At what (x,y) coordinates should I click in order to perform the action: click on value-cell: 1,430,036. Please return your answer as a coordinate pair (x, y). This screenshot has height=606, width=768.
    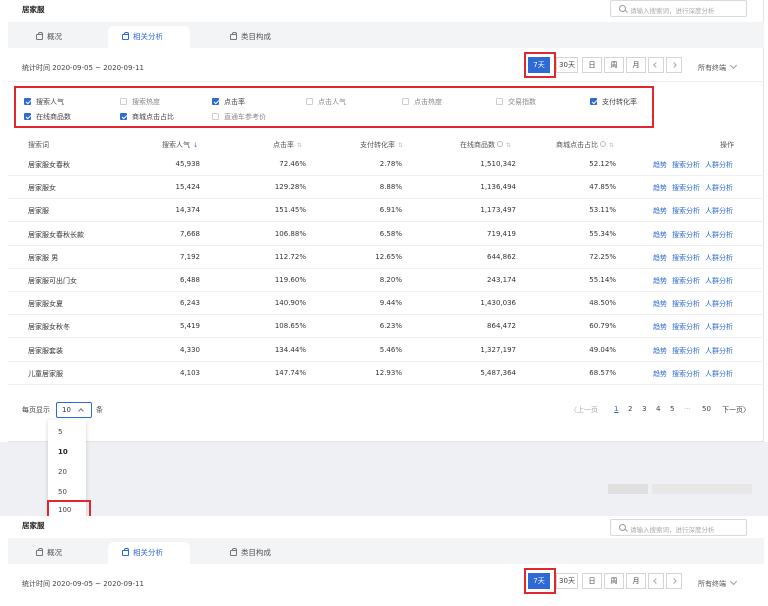
    Looking at the image, I should click on (498, 303).